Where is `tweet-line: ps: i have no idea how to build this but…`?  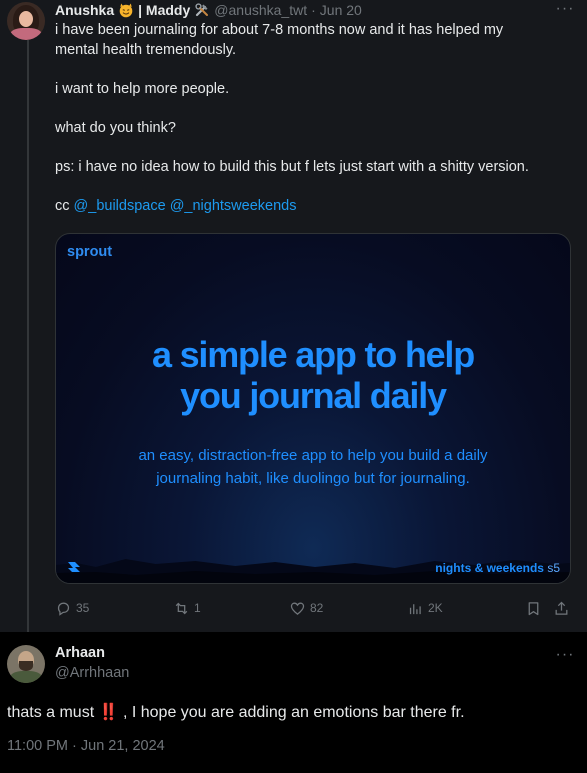 tweet-line: ps: i have no idea how to build this but… is located at coordinates (292, 166).